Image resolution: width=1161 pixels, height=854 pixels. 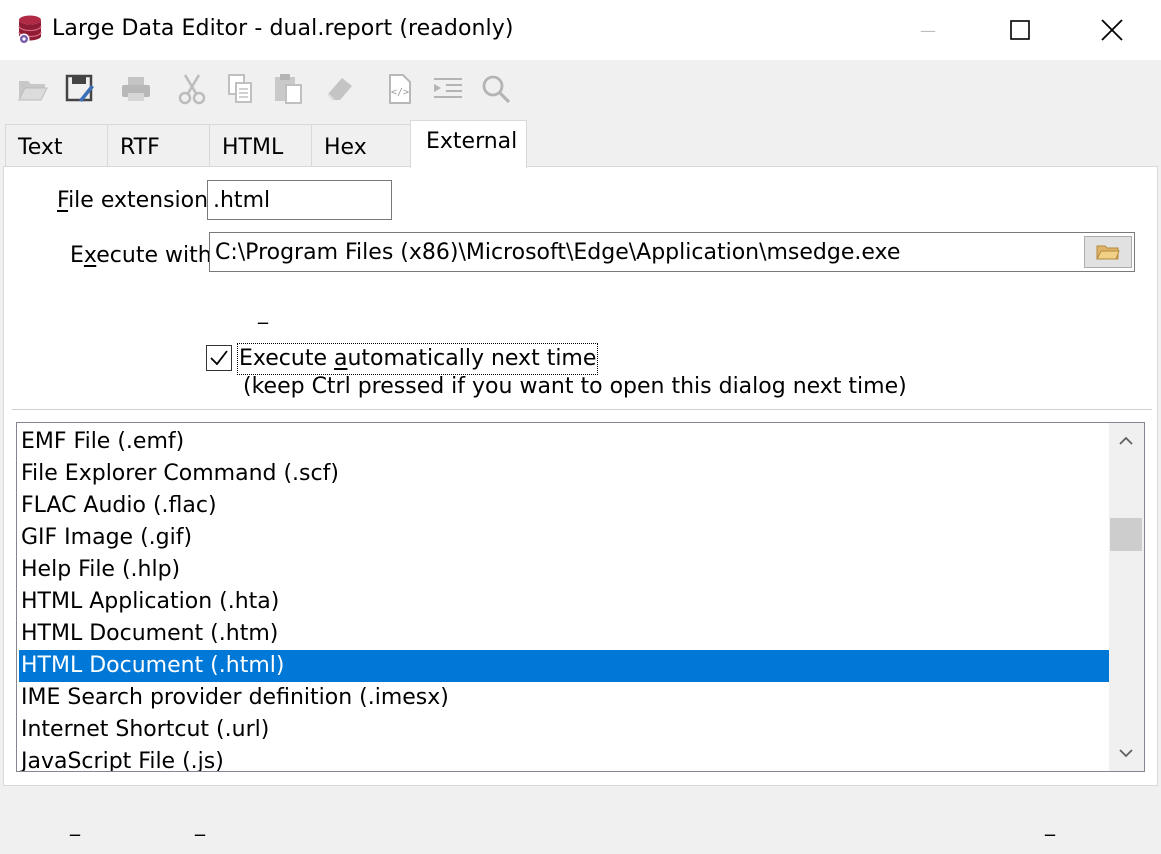 I want to click on maximize-button, so click(x=1020, y=30).